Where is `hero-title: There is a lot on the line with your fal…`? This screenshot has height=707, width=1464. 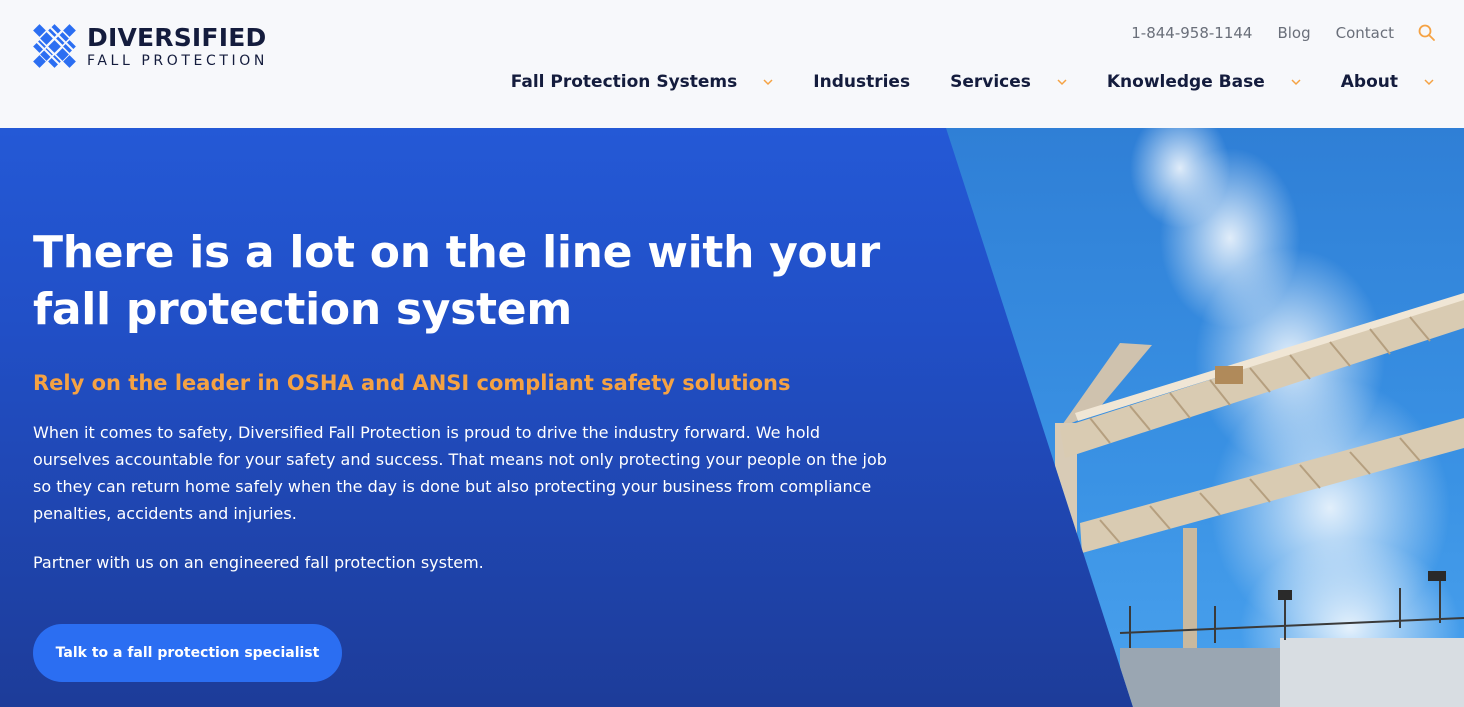
hero-title: There is a lot on the line with your fal… is located at coordinates (456, 281).